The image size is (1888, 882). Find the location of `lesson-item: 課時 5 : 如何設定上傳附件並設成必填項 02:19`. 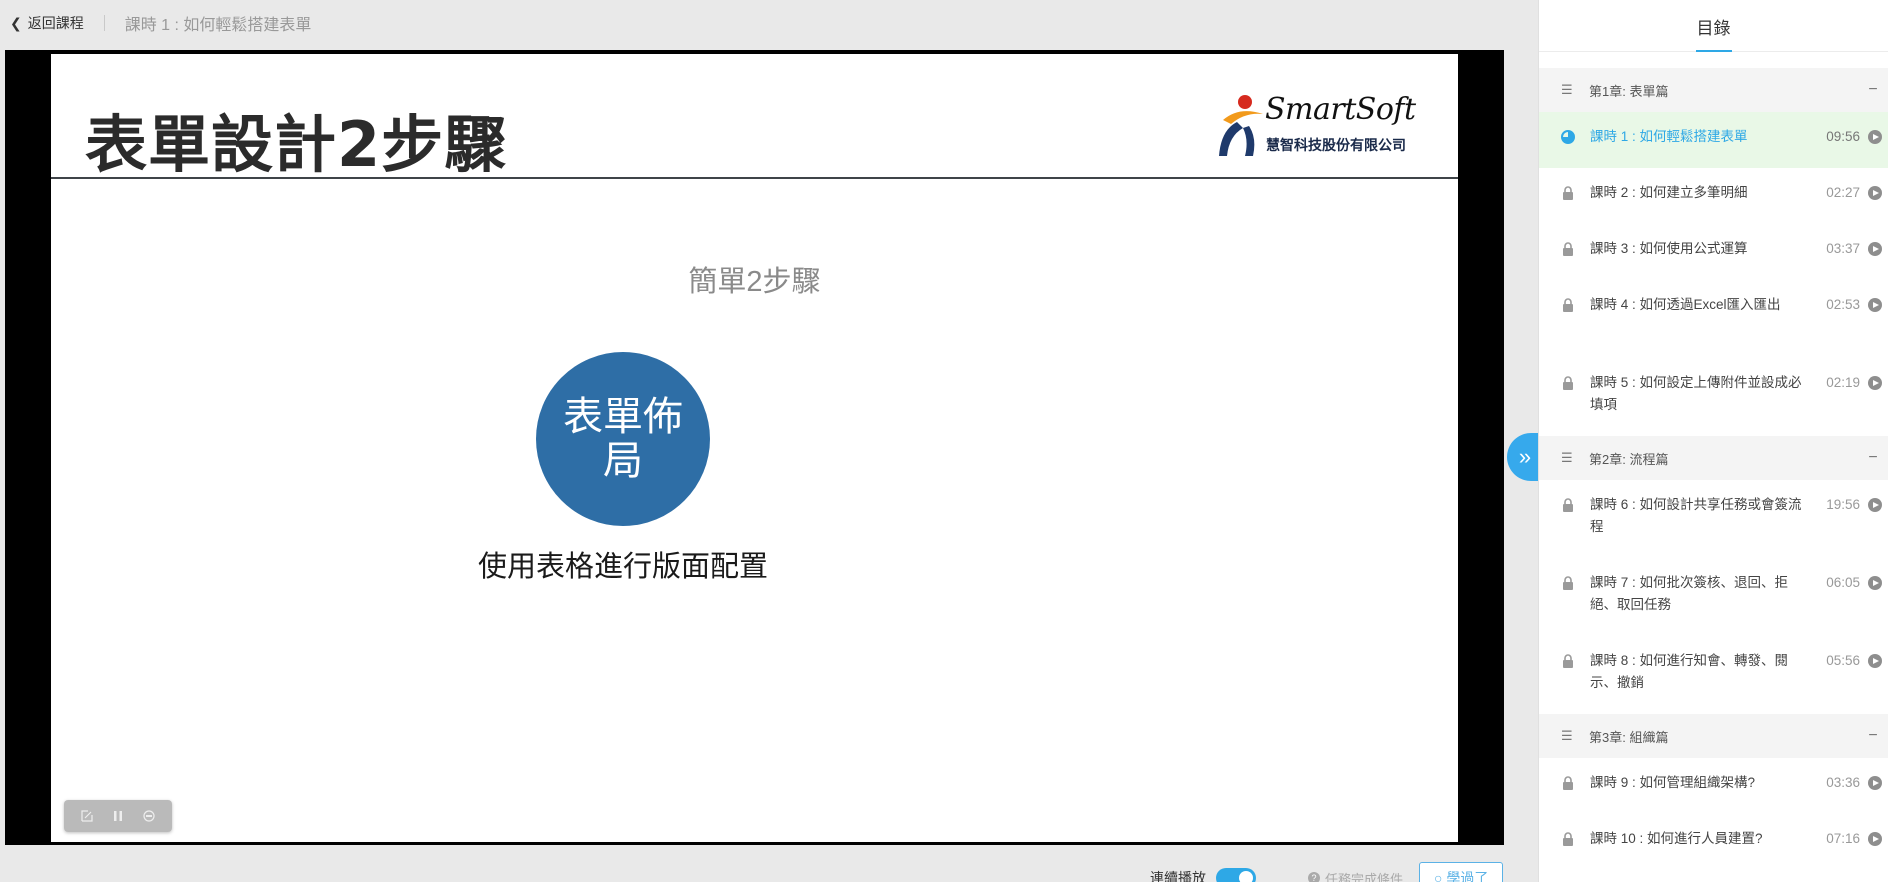

lesson-item: 課時 5 : 如何設定上傳附件並設成必填項 02:19 is located at coordinates (1713, 397).